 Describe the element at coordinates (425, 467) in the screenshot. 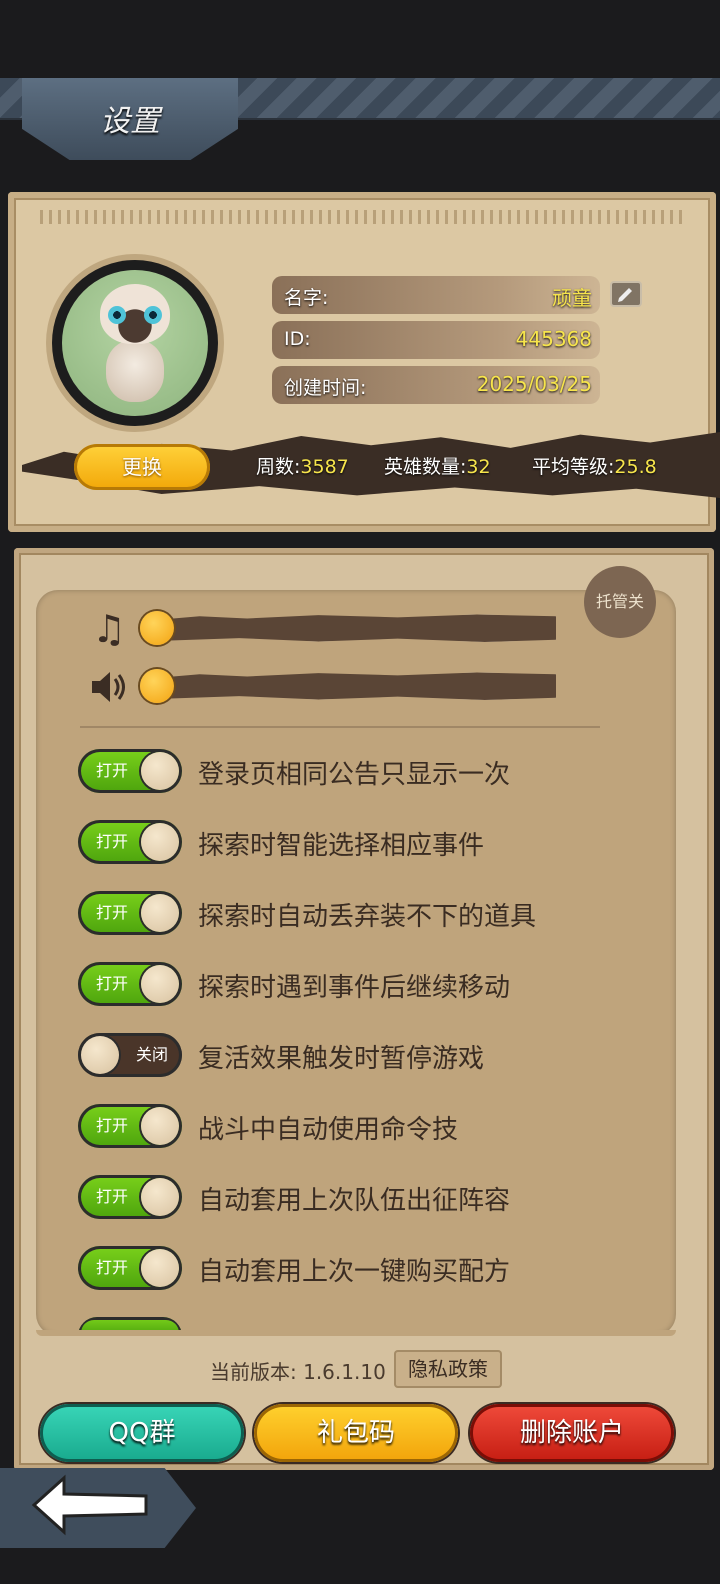

I see `heroes-label: 英雄数量:` at that location.